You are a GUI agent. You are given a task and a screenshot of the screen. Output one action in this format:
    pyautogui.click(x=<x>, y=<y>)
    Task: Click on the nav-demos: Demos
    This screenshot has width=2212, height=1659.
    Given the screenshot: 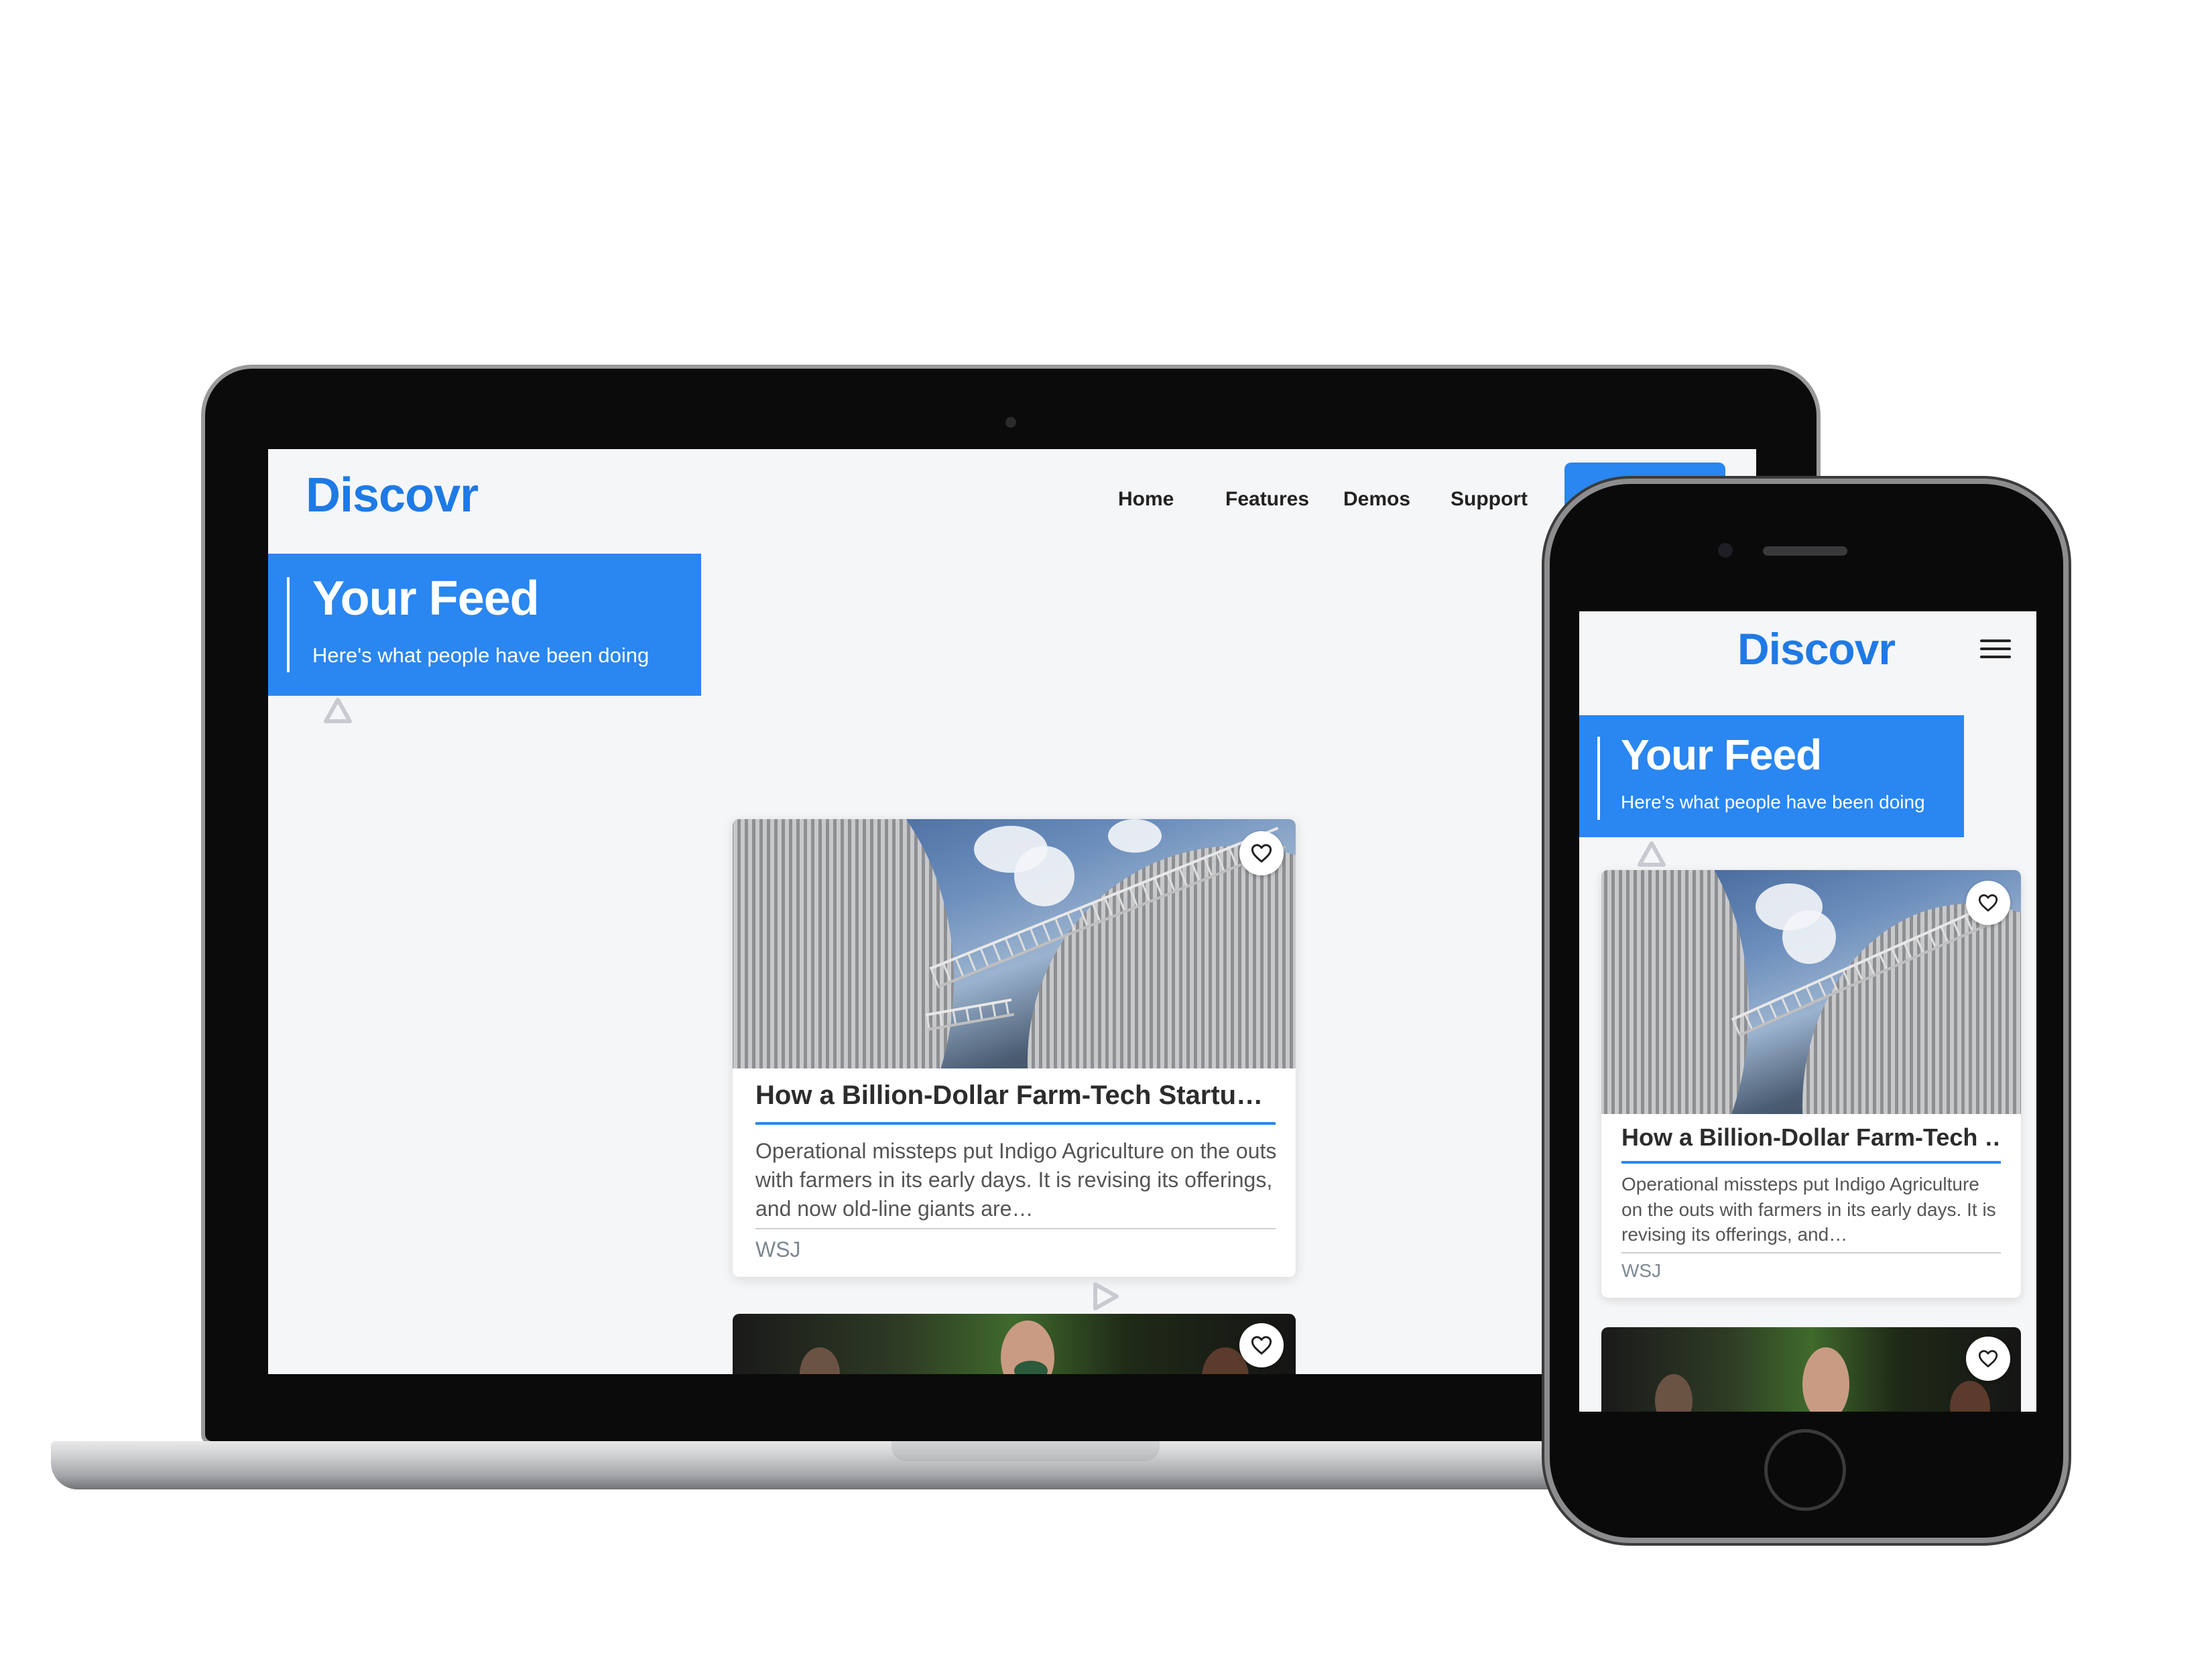 What is the action you would take?
    pyautogui.click(x=1376, y=499)
    